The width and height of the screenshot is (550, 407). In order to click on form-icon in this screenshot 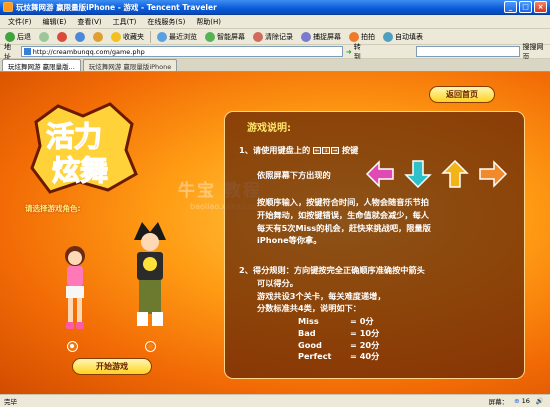, I will do `click(388, 36)`.